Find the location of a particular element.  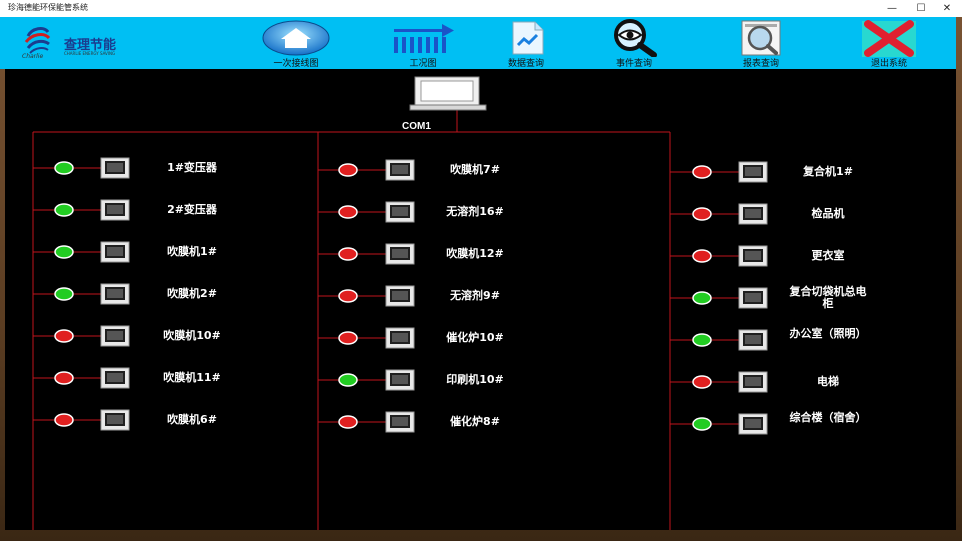

toolbar-report-query: 报表查询 is located at coordinates (761, 43).